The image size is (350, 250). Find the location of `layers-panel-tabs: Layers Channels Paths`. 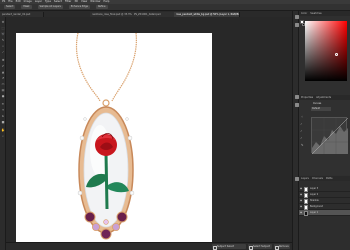

layers-panel-tabs: Layers Channels Paths is located at coordinates (324, 178).